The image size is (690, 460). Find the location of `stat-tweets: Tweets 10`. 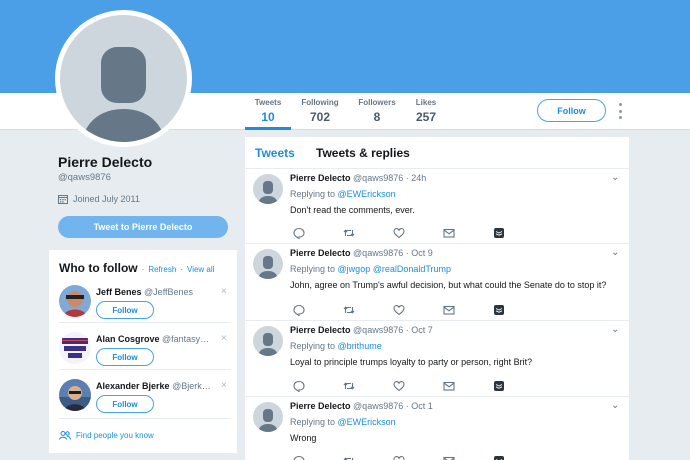

stat-tweets: Tweets 10 is located at coordinates (268, 111).